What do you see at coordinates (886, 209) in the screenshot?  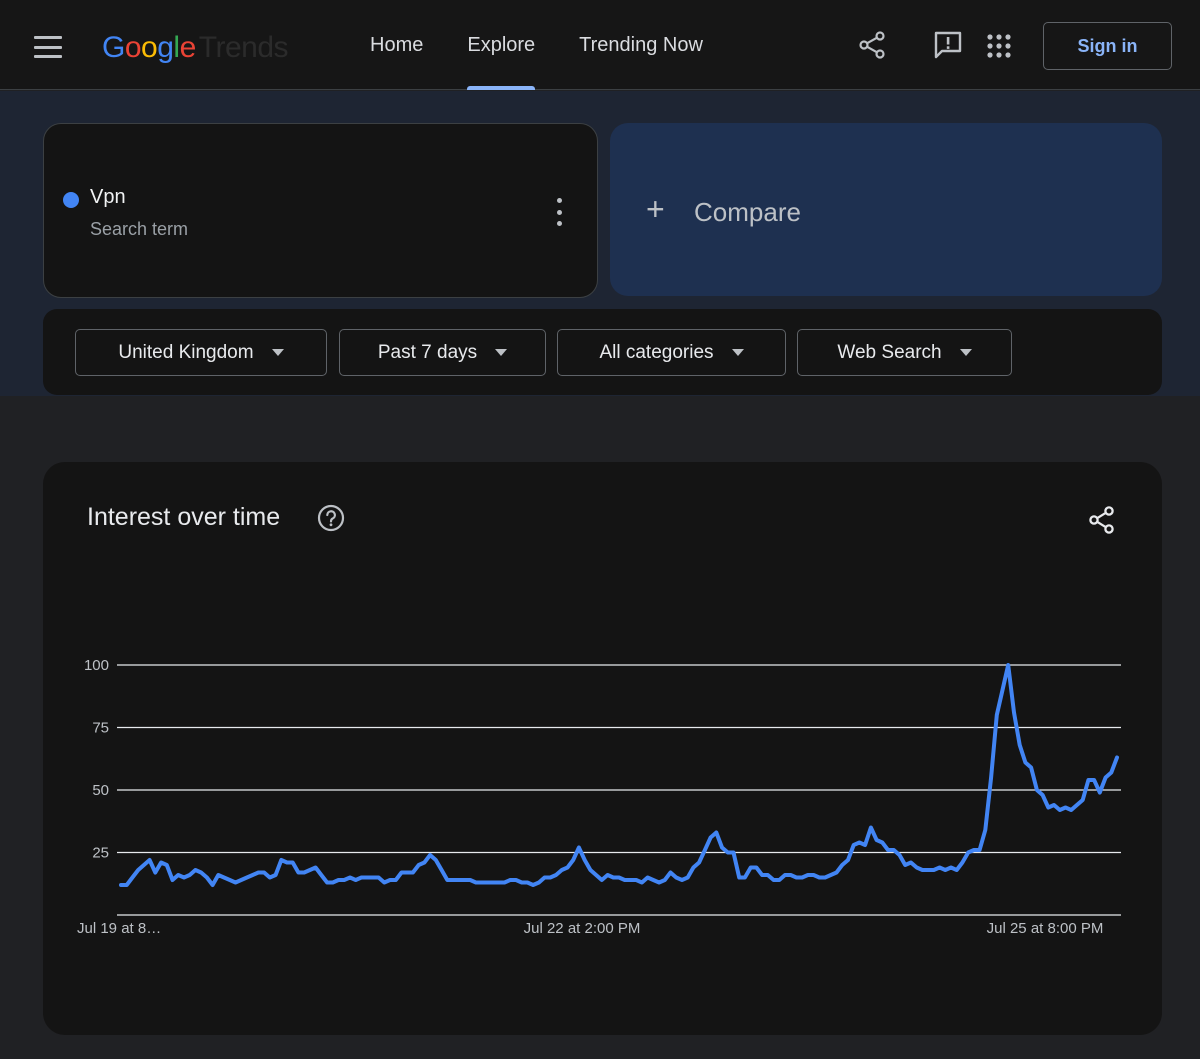 I see `compare-button: + Compare` at bounding box center [886, 209].